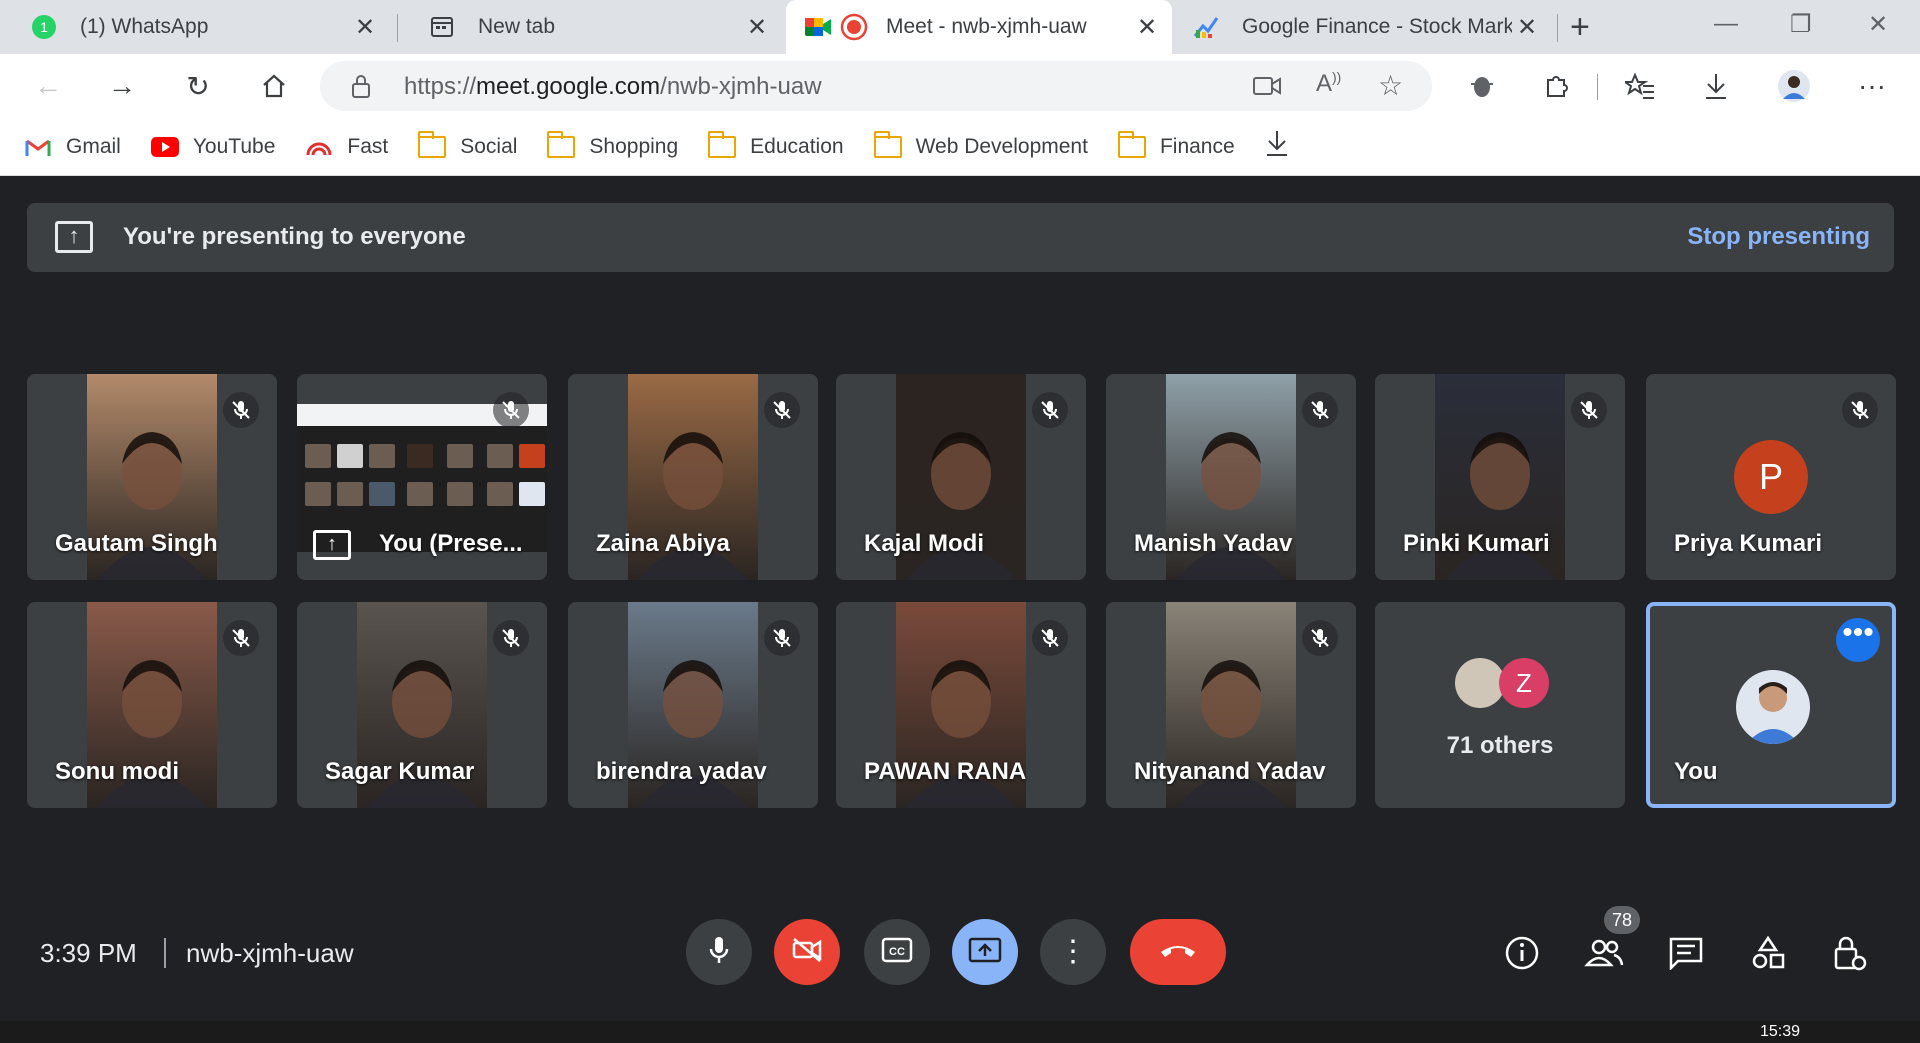  What do you see at coordinates (319, 147) in the screenshot?
I see `speedometer-icon` at bounding box center [319, 147].